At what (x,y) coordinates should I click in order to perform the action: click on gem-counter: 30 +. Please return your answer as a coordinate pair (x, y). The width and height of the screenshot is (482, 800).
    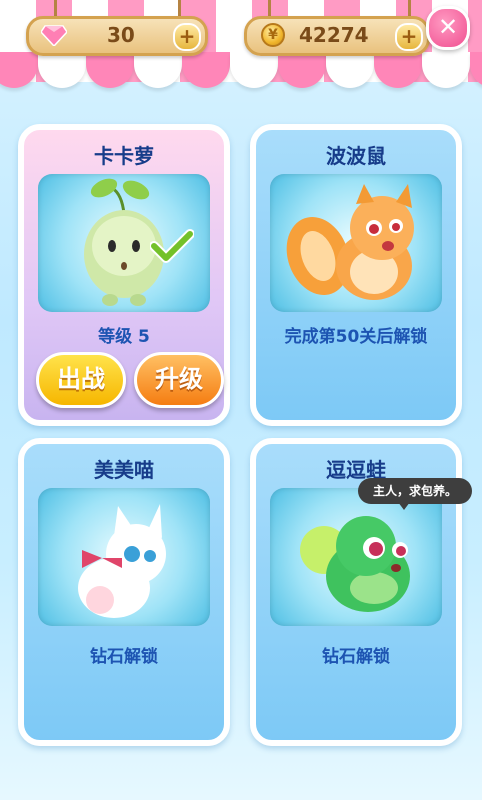
    Looking at the image, I should click on (117, 36).